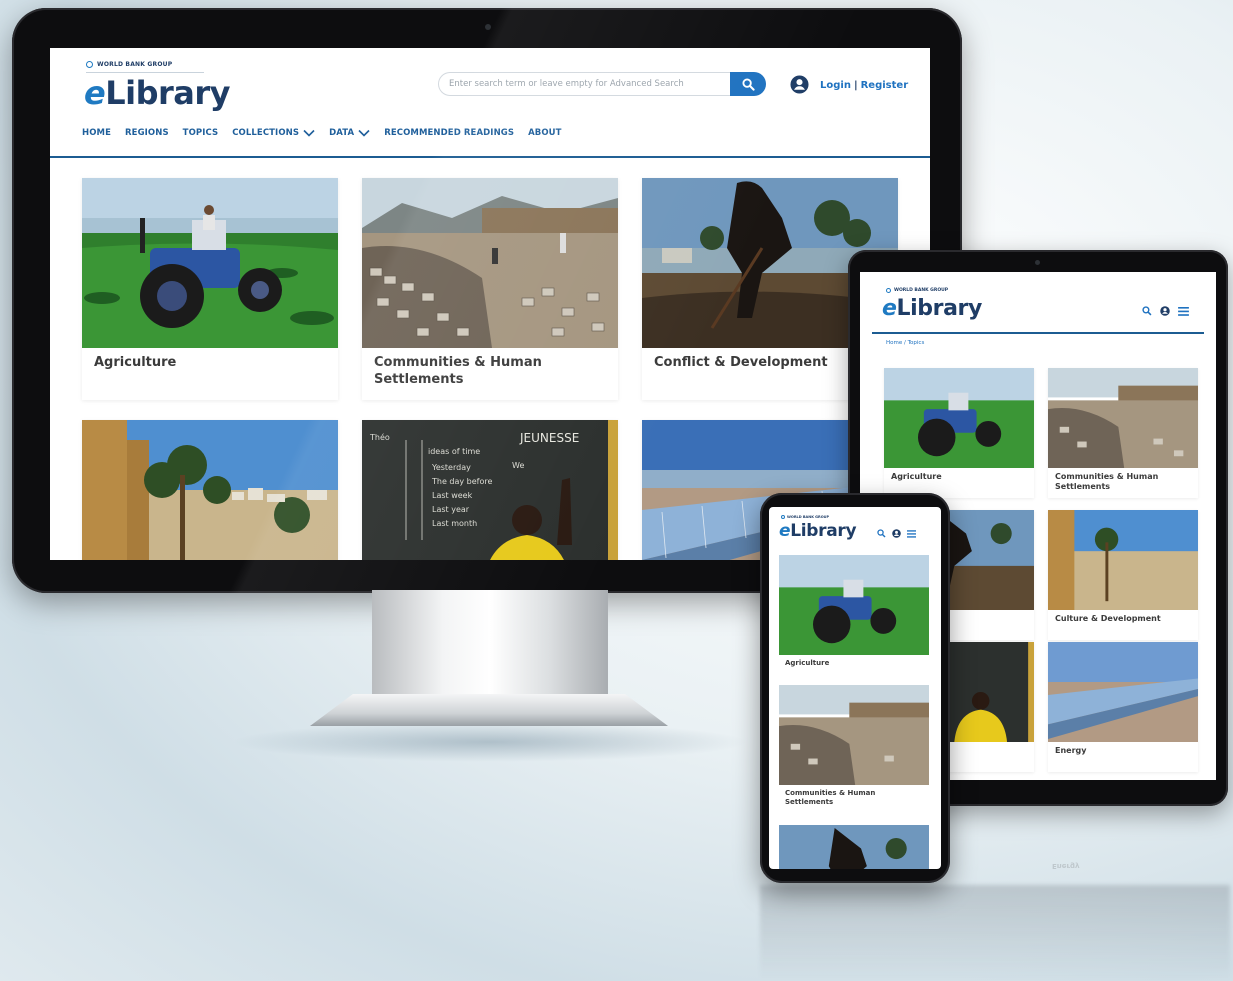 The width and height of the screenshot is (1233, 981). I want to click on nav-recommended-label: RECOMMENDED READINGS, so click(449, 133).